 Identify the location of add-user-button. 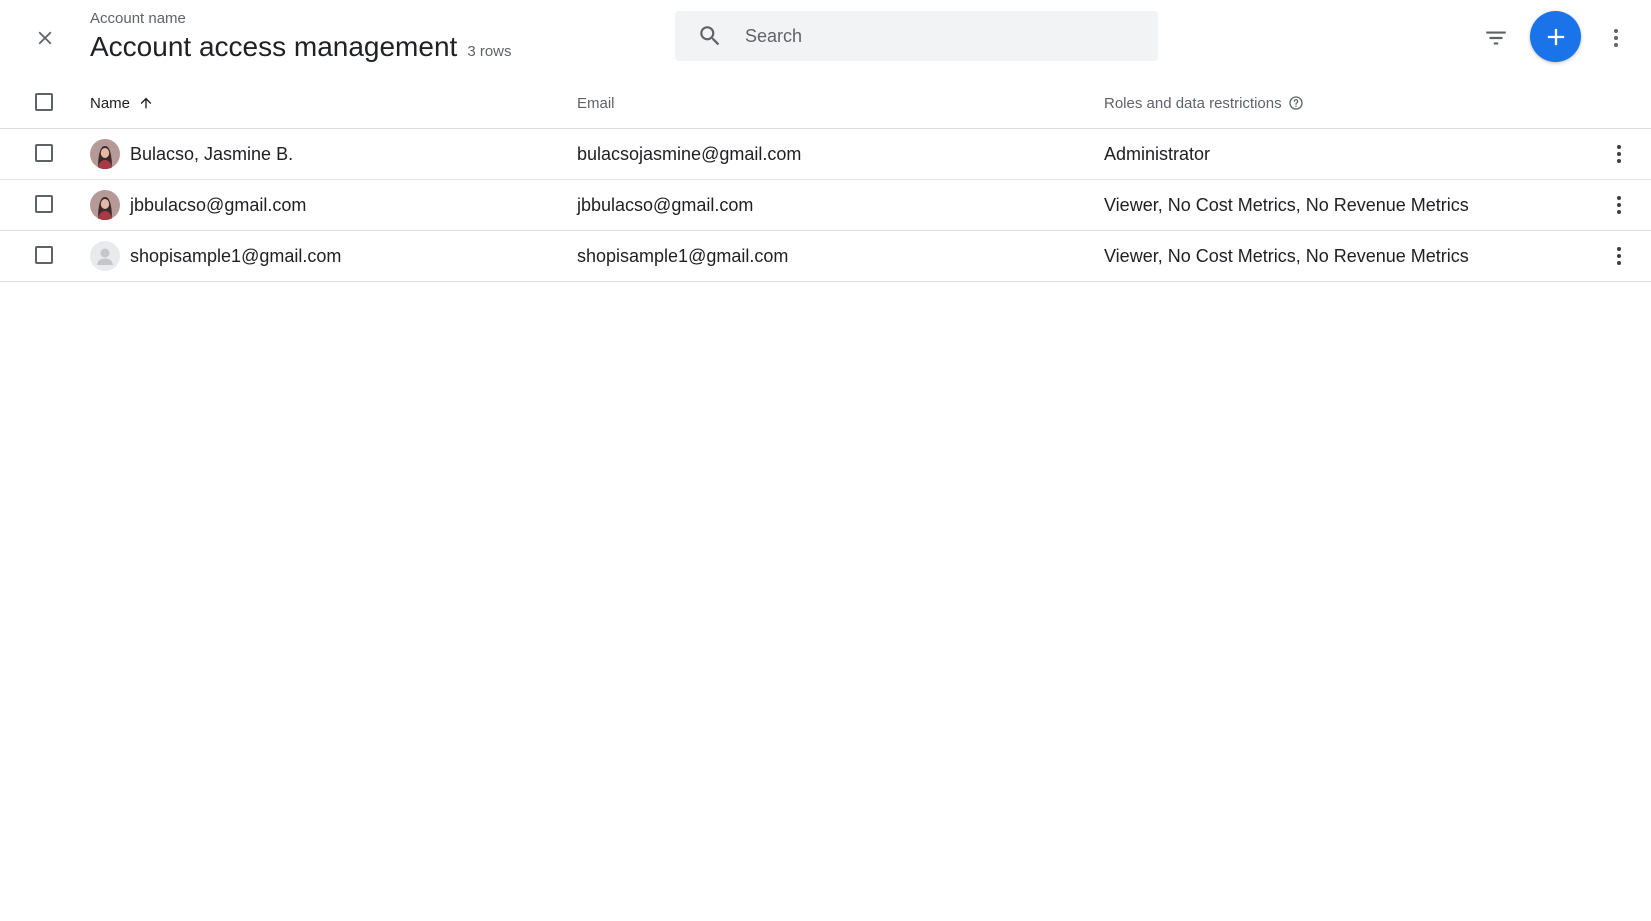
(1555, 36).